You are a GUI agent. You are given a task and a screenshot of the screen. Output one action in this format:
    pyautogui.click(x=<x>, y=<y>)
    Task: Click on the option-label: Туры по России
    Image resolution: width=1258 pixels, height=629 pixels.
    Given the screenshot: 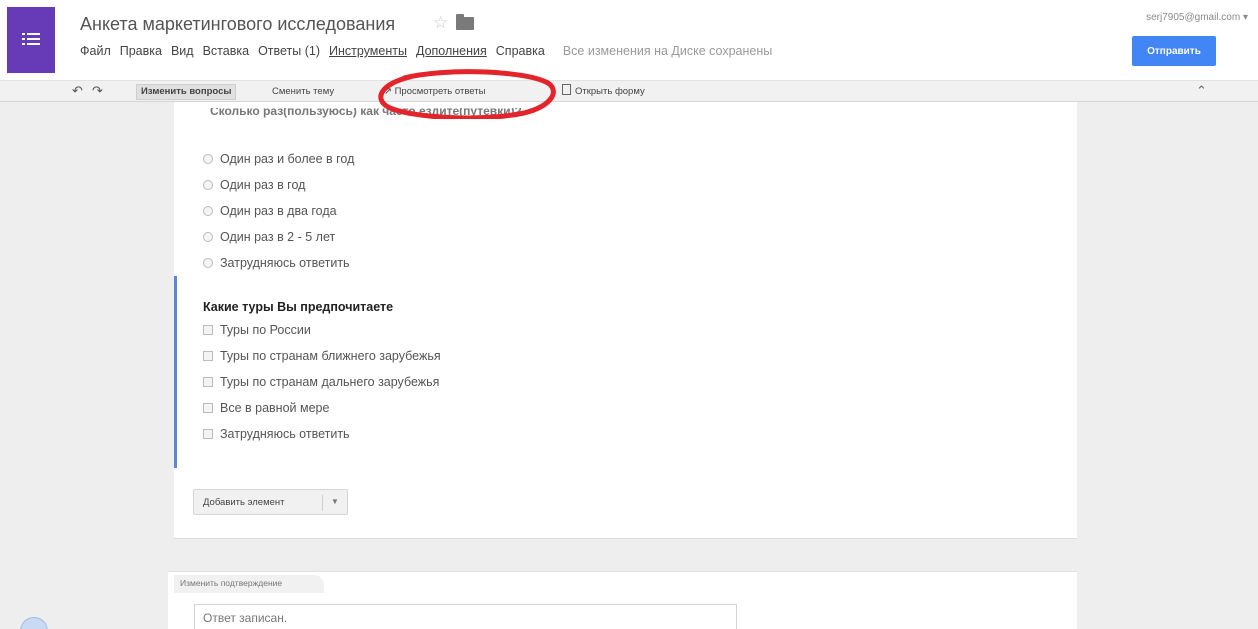 What is the action you would take?
    pyautogui.click(x=265, y=330)
    